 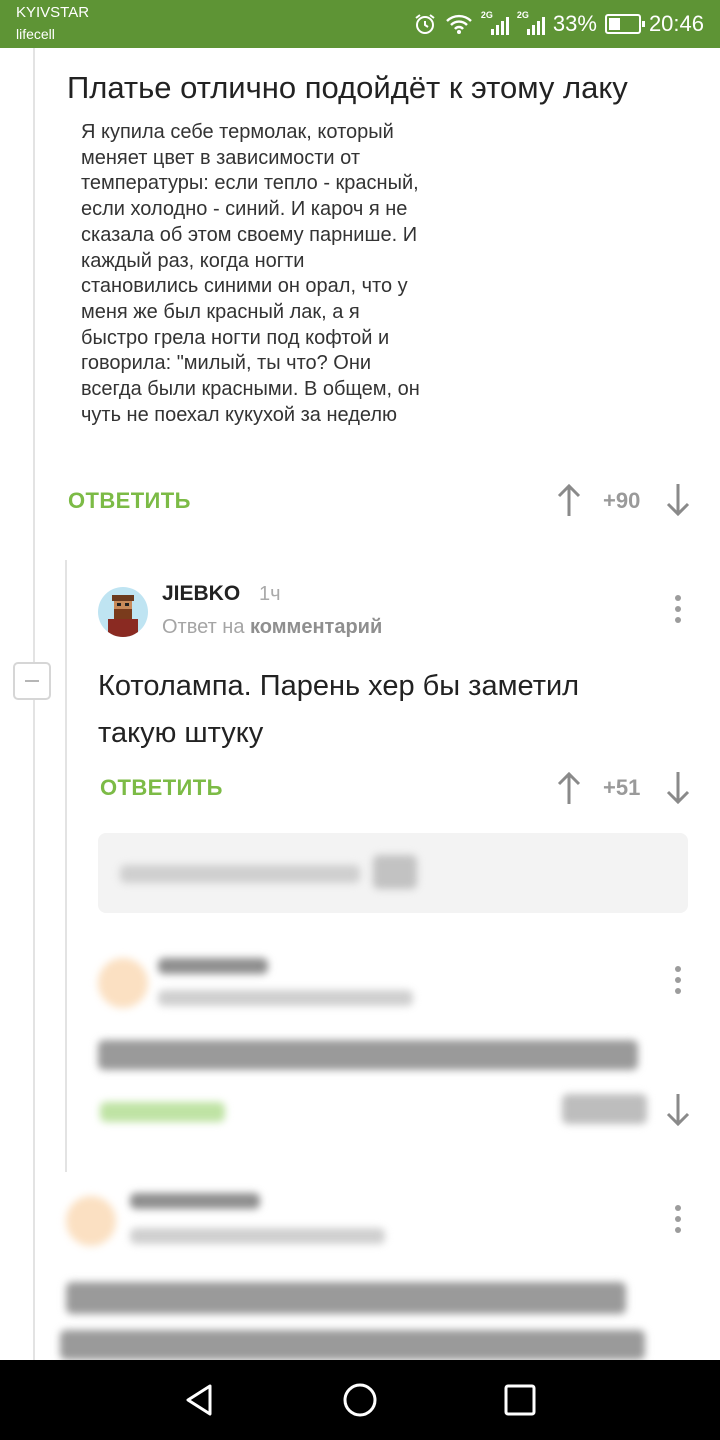 I want to click on clock: 20:46, so click(x=676, y=23).